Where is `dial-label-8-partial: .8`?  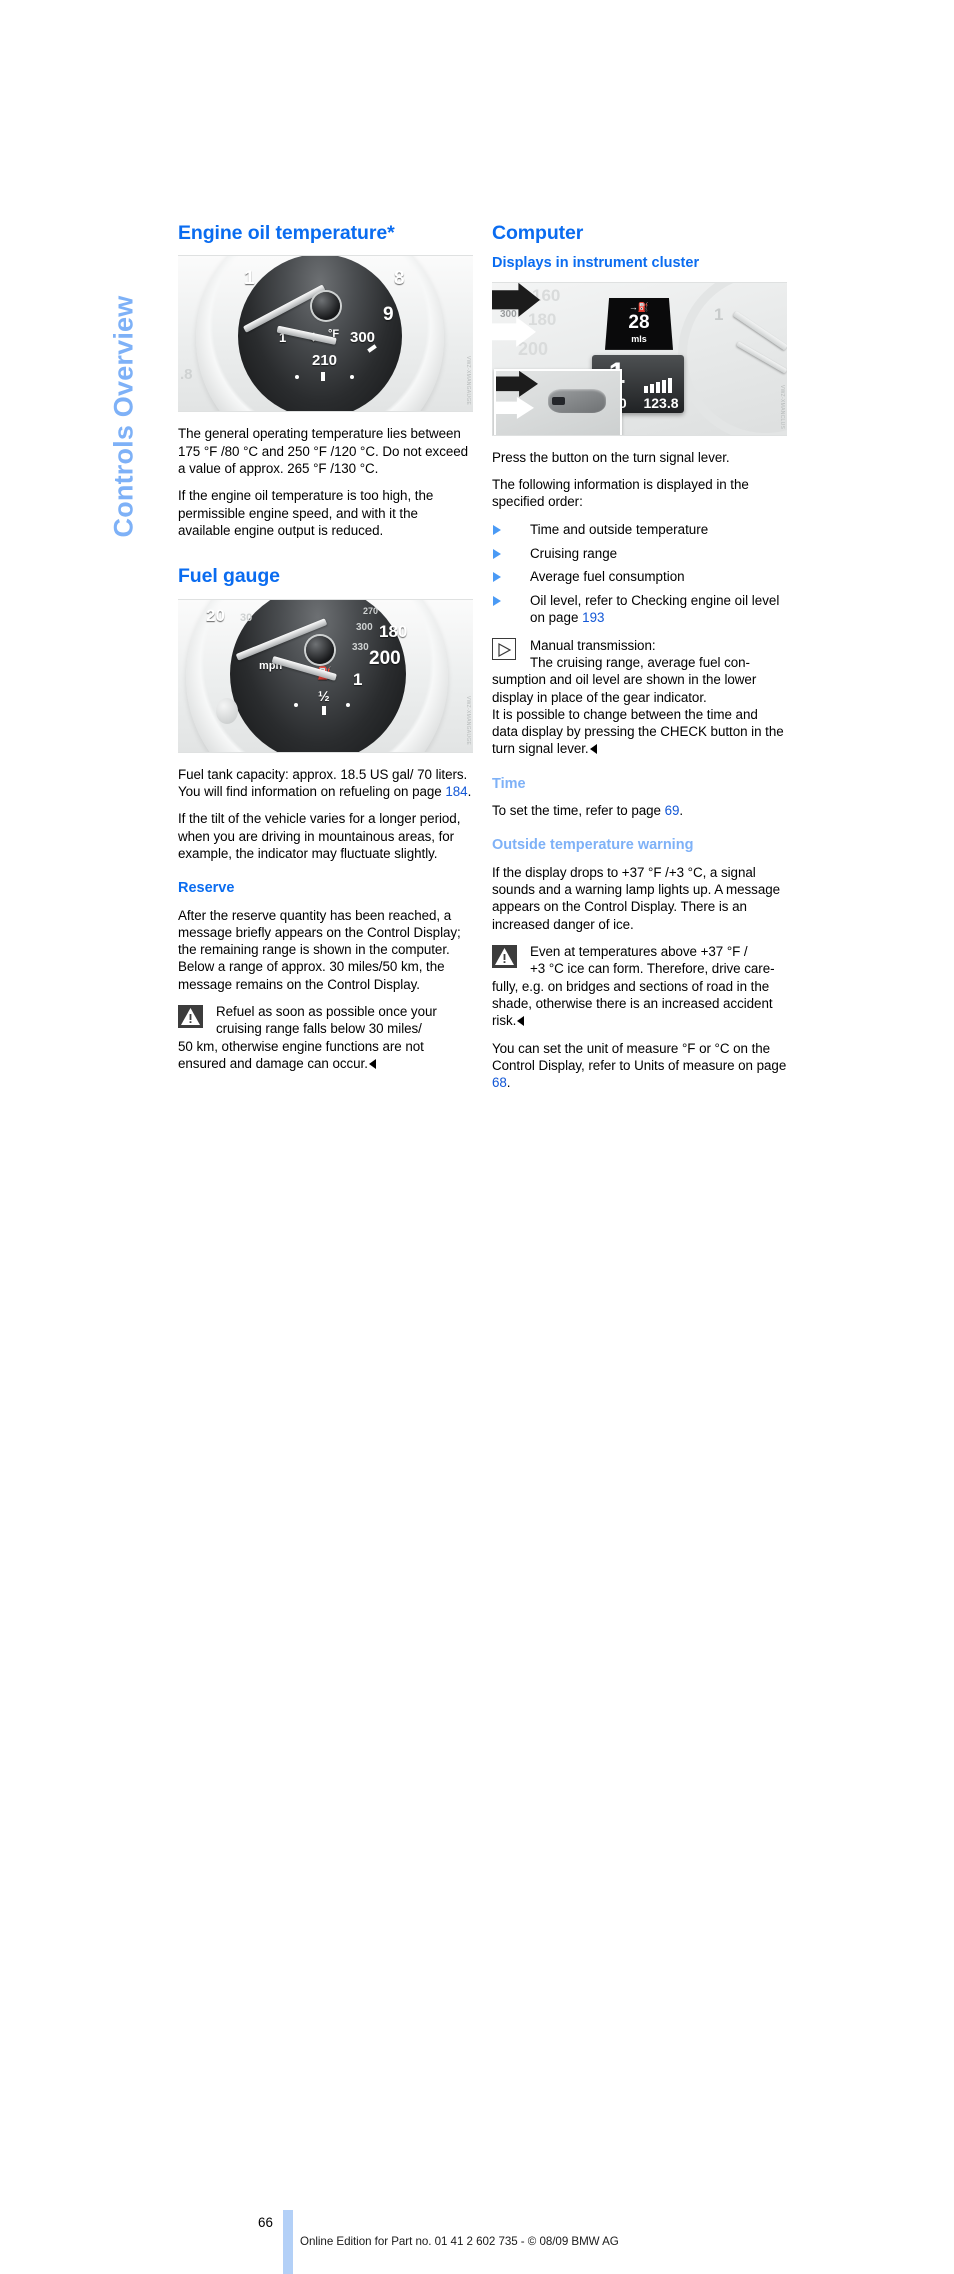
dial-label-8-partial: .8 is located at coordinates (186, 375).